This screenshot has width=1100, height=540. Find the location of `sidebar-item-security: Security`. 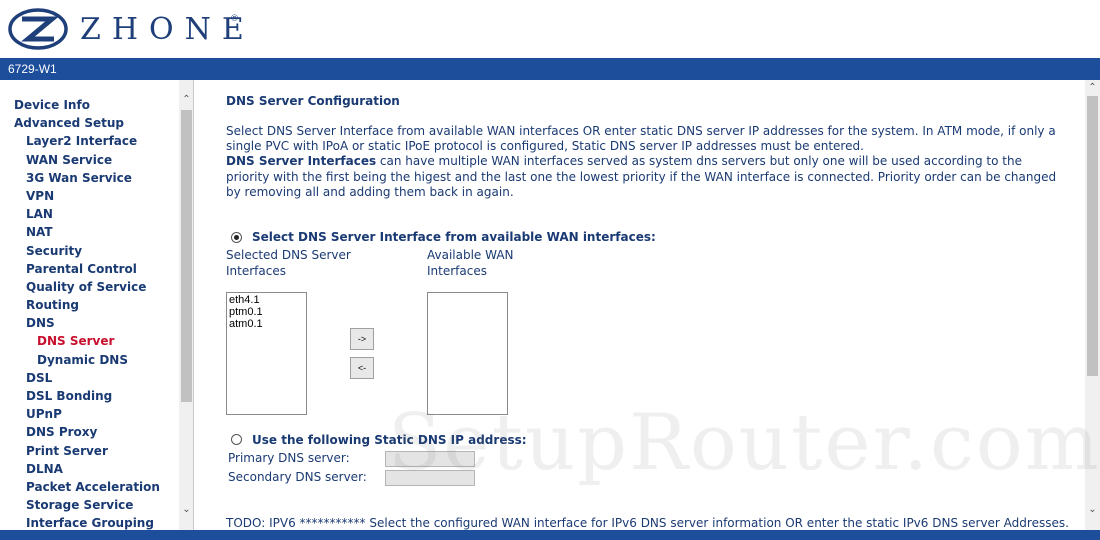

sidebar-item-security: Security is located at coordinates (90, 251).